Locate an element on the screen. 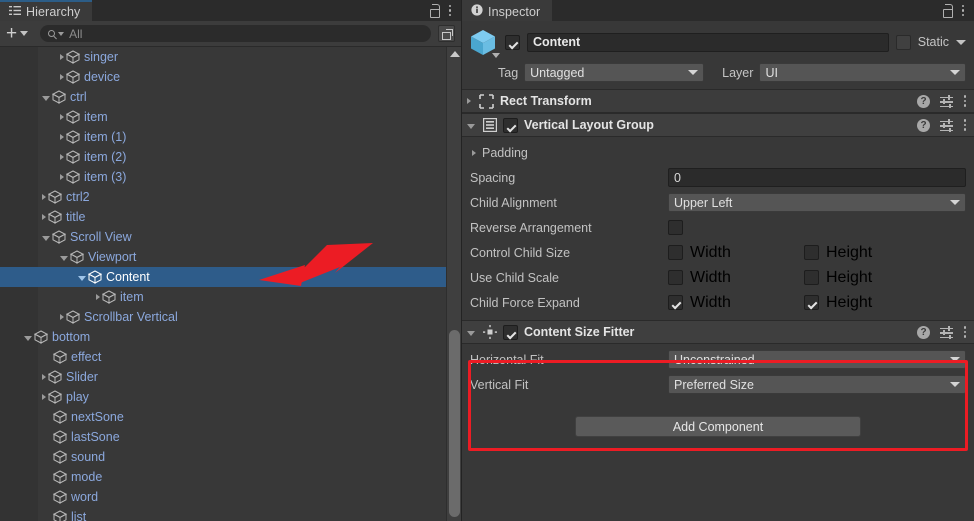 Image resolution: width=974 pixels, height=521 pixels. hierarchy-row-ctrl: ctrl is located at coordinates (230, 97).